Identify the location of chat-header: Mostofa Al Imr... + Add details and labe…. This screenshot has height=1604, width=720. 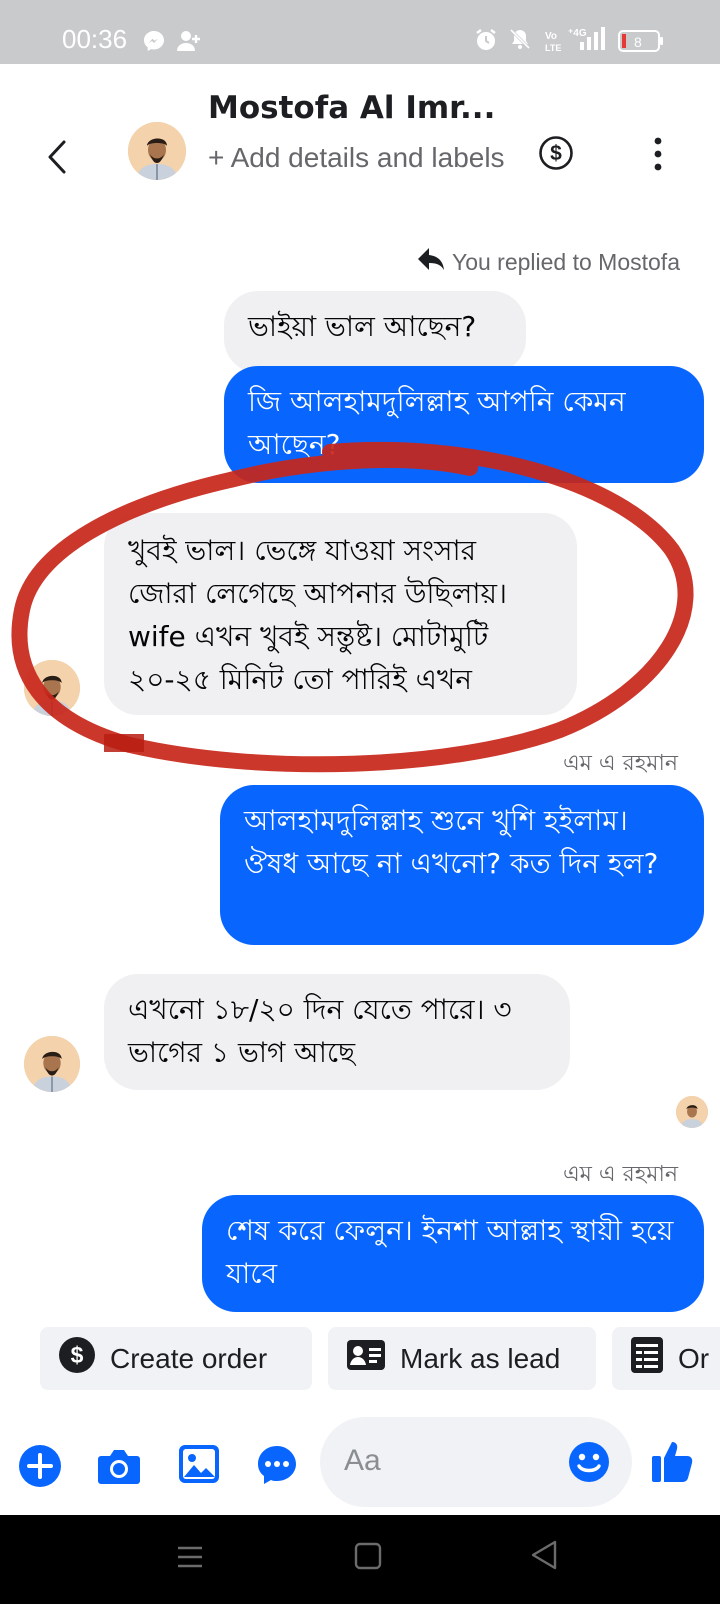
(360, 149).